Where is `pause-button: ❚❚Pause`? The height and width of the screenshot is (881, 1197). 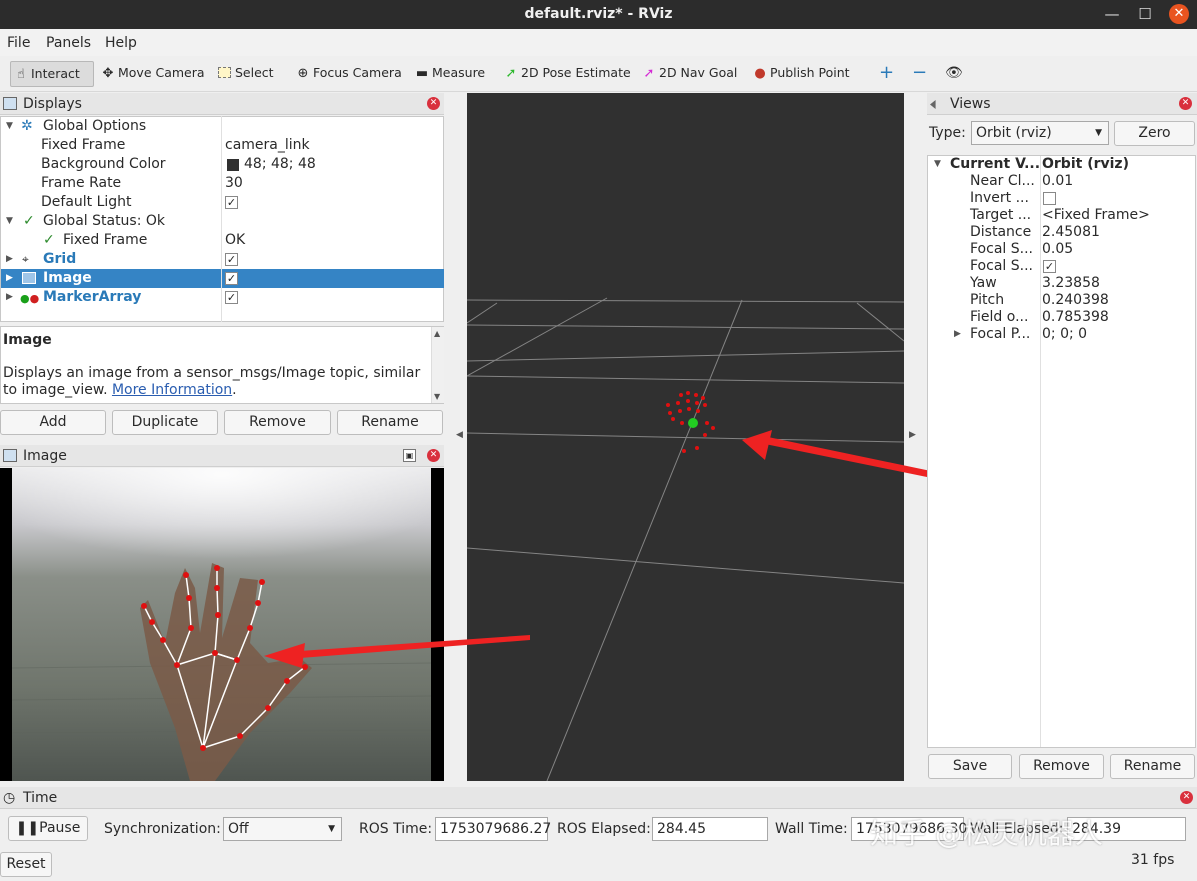
pause-button: ❚❚Pause is located at coordinates (48, 828).